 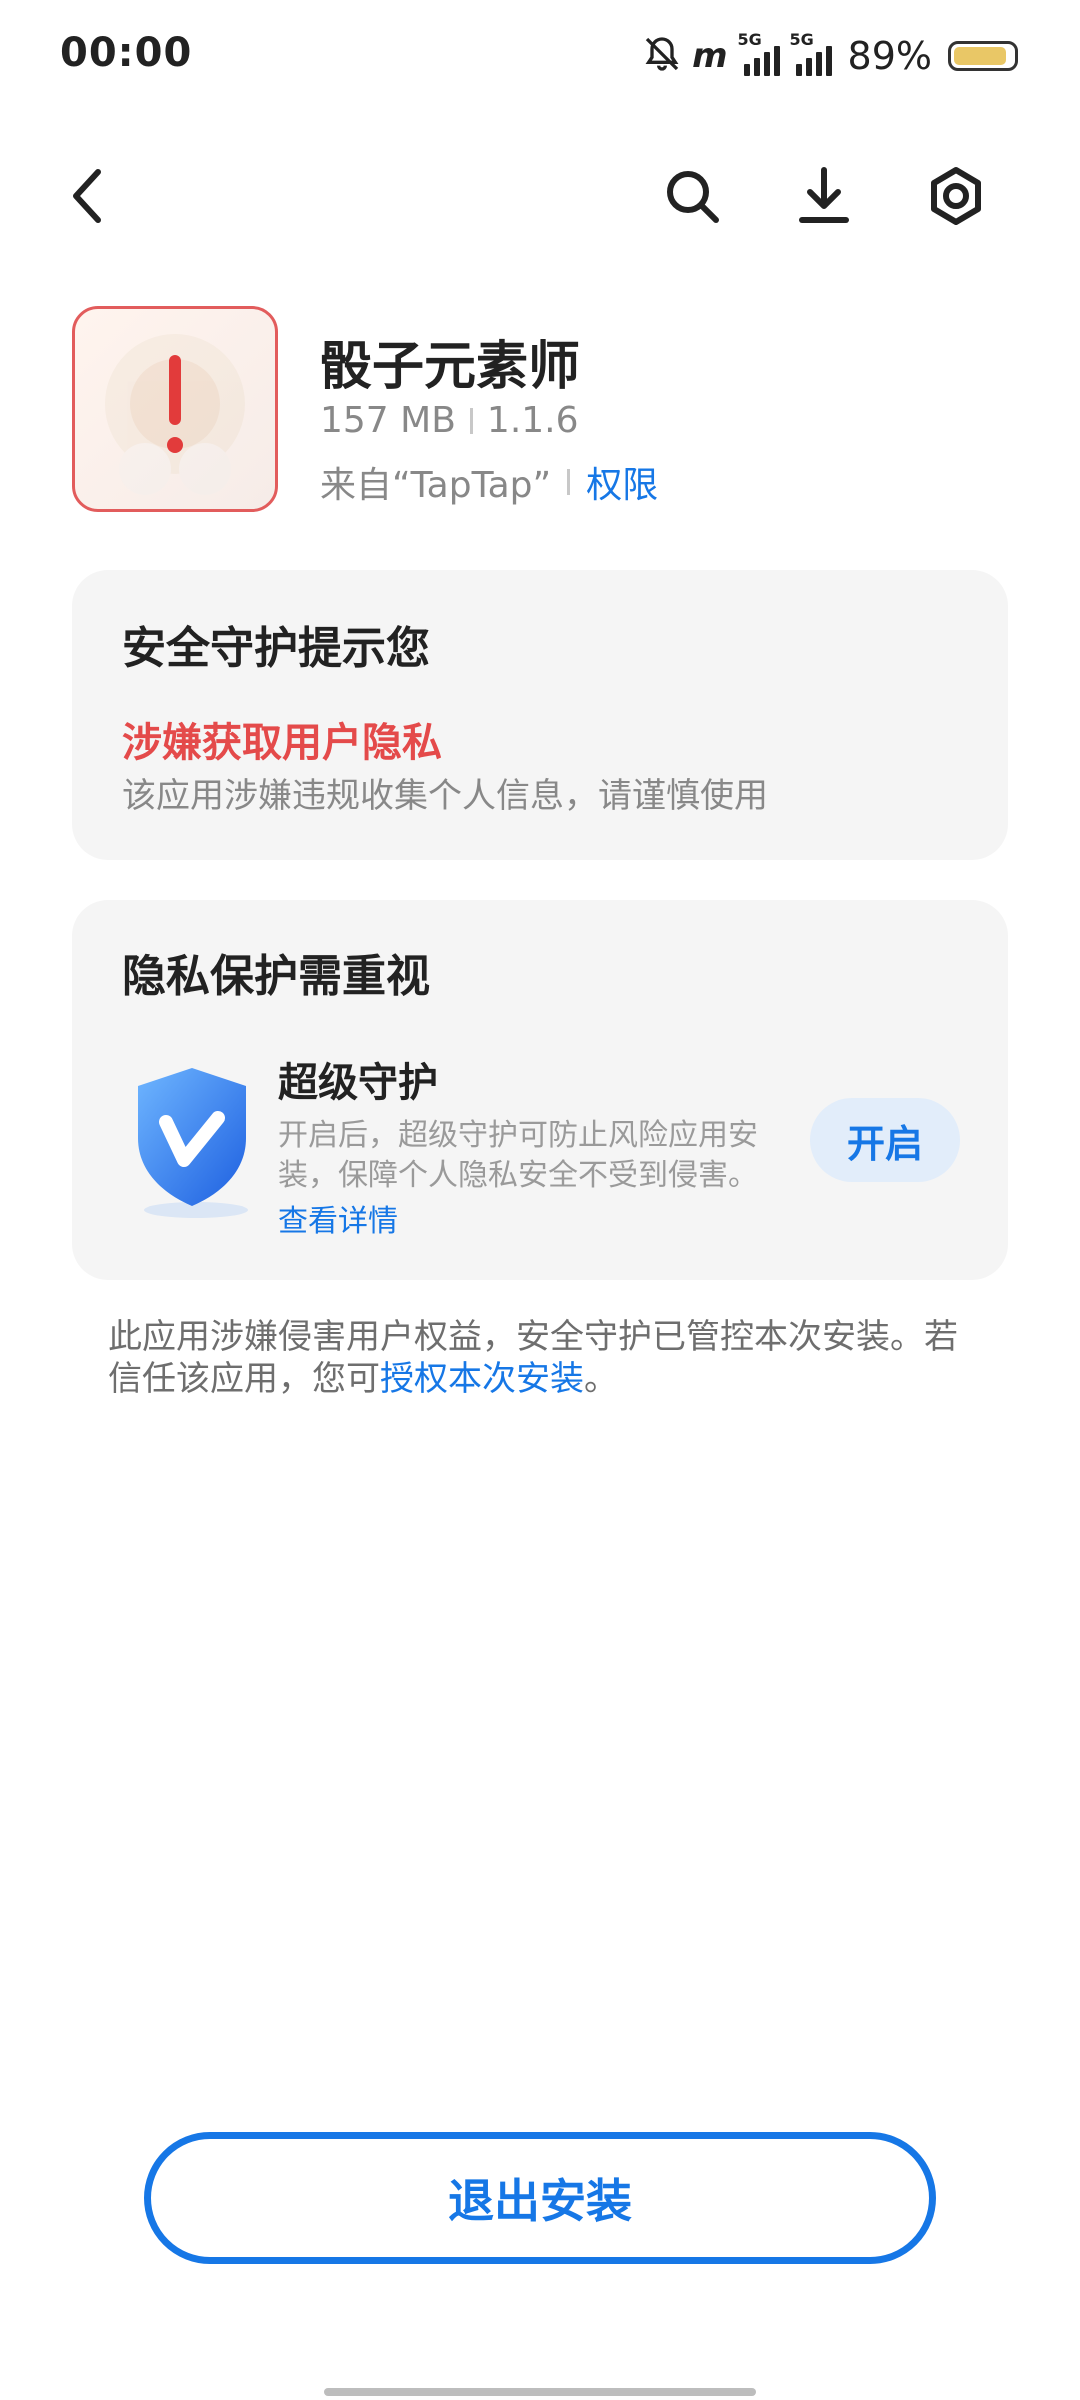 What do you see at coordinates (482, 1379) in the screenshot?
I see `authorize-install-link: 授权本次安装` at bounding box center [482, 1379].